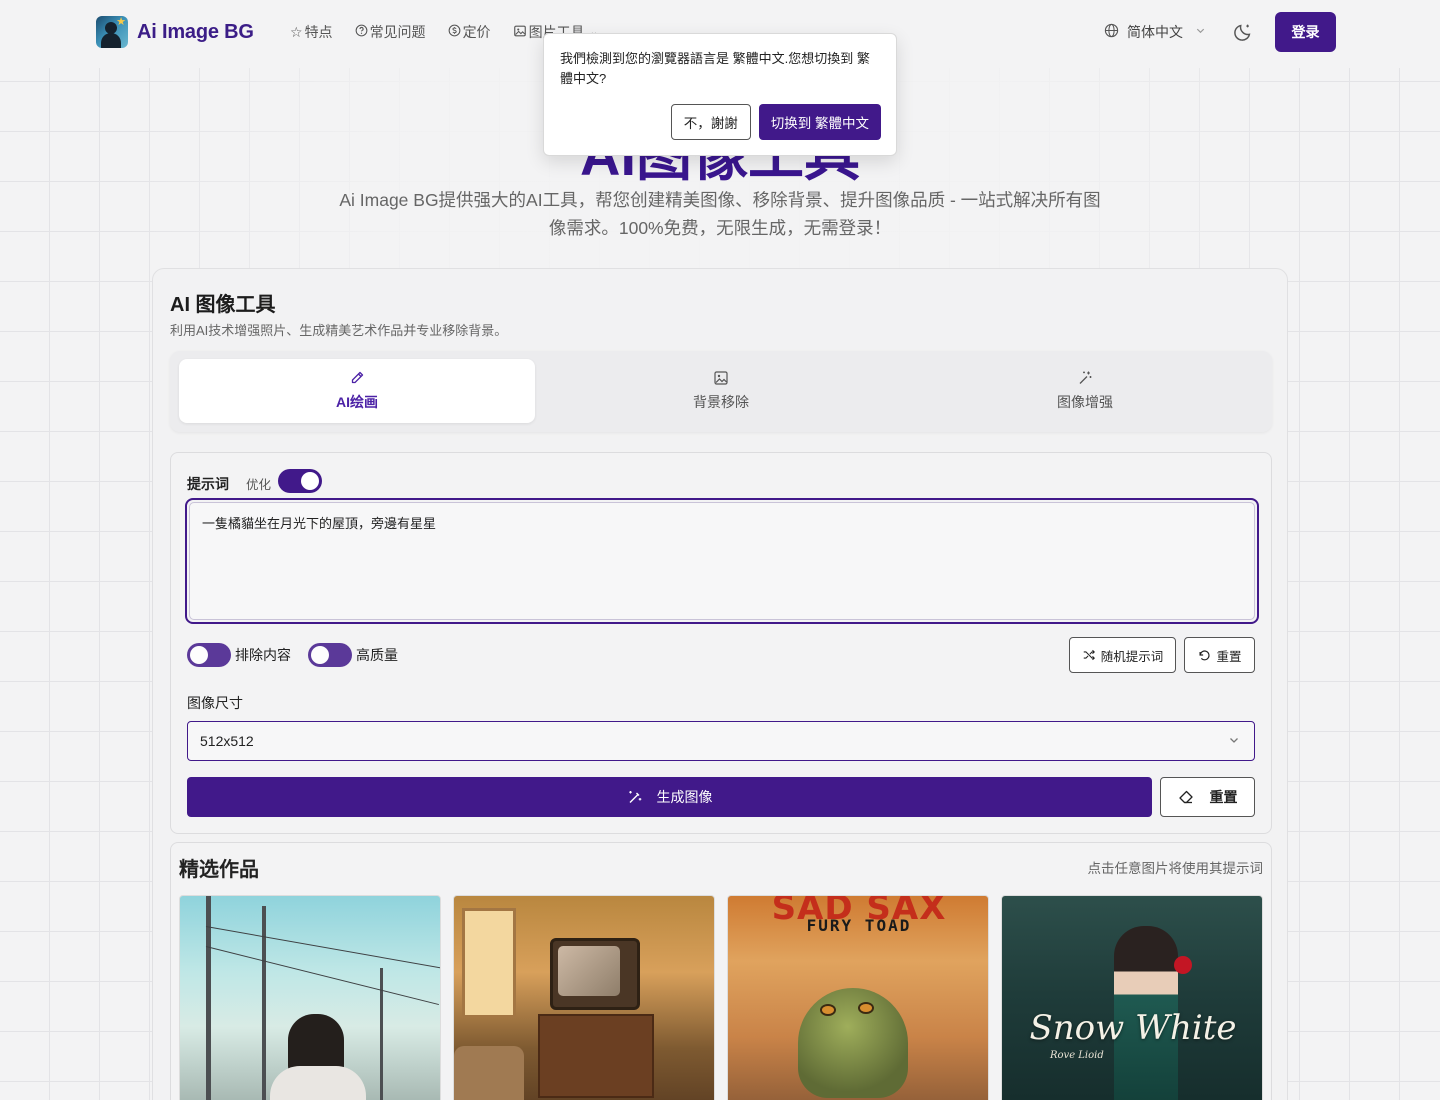 The width and height of the screenshot is (1440, 1100). What do you see at coordinates (859, 925) in the screenshot?
I see `poster-subtitle: FURY TOAD` at bounding box center [859, 925].